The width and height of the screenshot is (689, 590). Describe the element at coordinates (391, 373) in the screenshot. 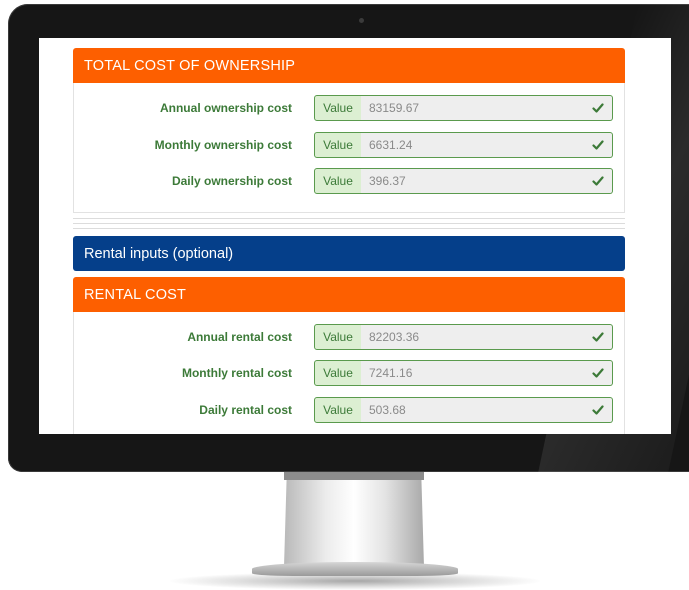

I see `monthly-rental-cost-value: 7241.16` at that location.